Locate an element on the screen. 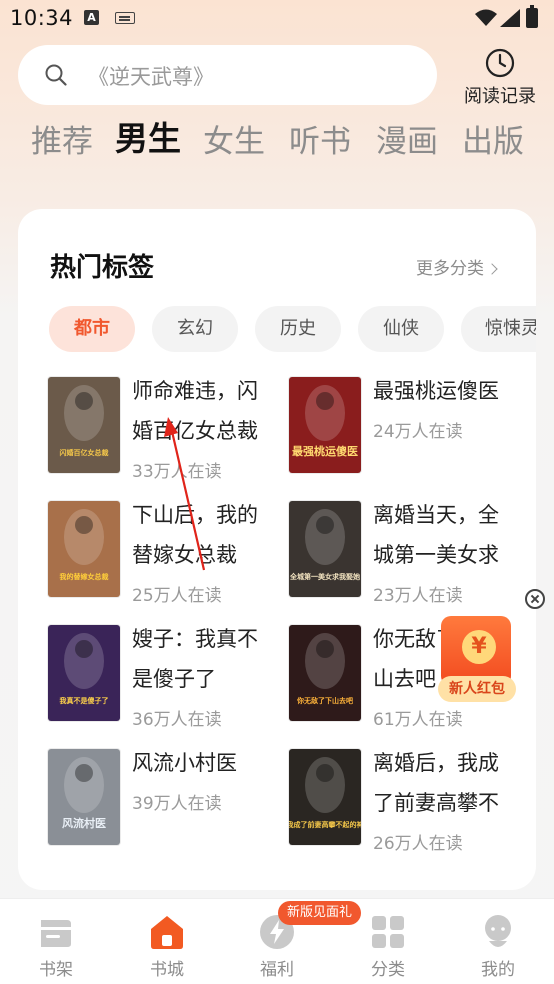 Image resolution: width=554 pixels, height=984 pixels. book-readers: 23万人在读 is located at coordinates (418, 596).